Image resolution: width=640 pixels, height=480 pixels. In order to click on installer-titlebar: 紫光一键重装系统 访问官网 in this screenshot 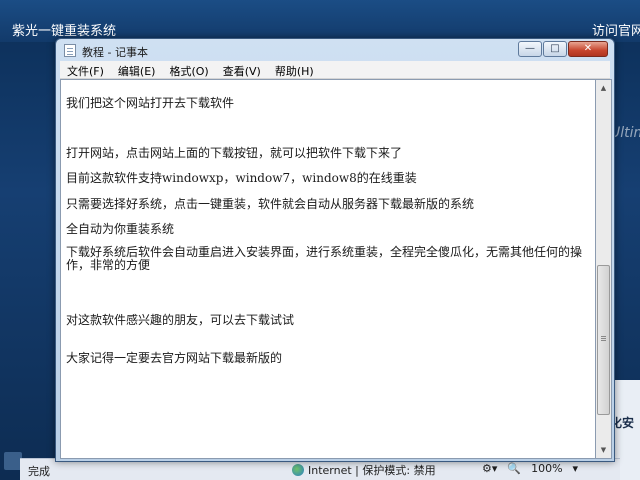, I will do `click(320, 21)`.